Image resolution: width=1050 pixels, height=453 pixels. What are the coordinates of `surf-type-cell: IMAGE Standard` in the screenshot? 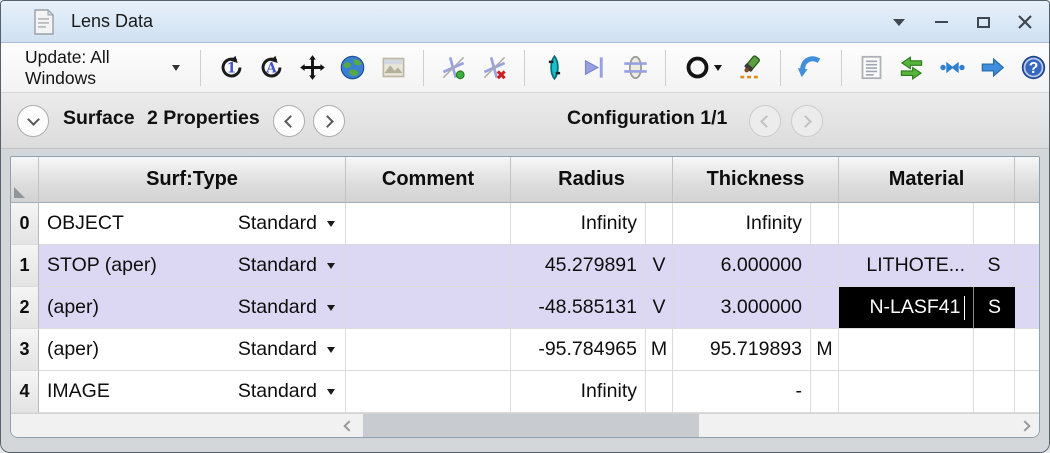 It's located at (192, 392).